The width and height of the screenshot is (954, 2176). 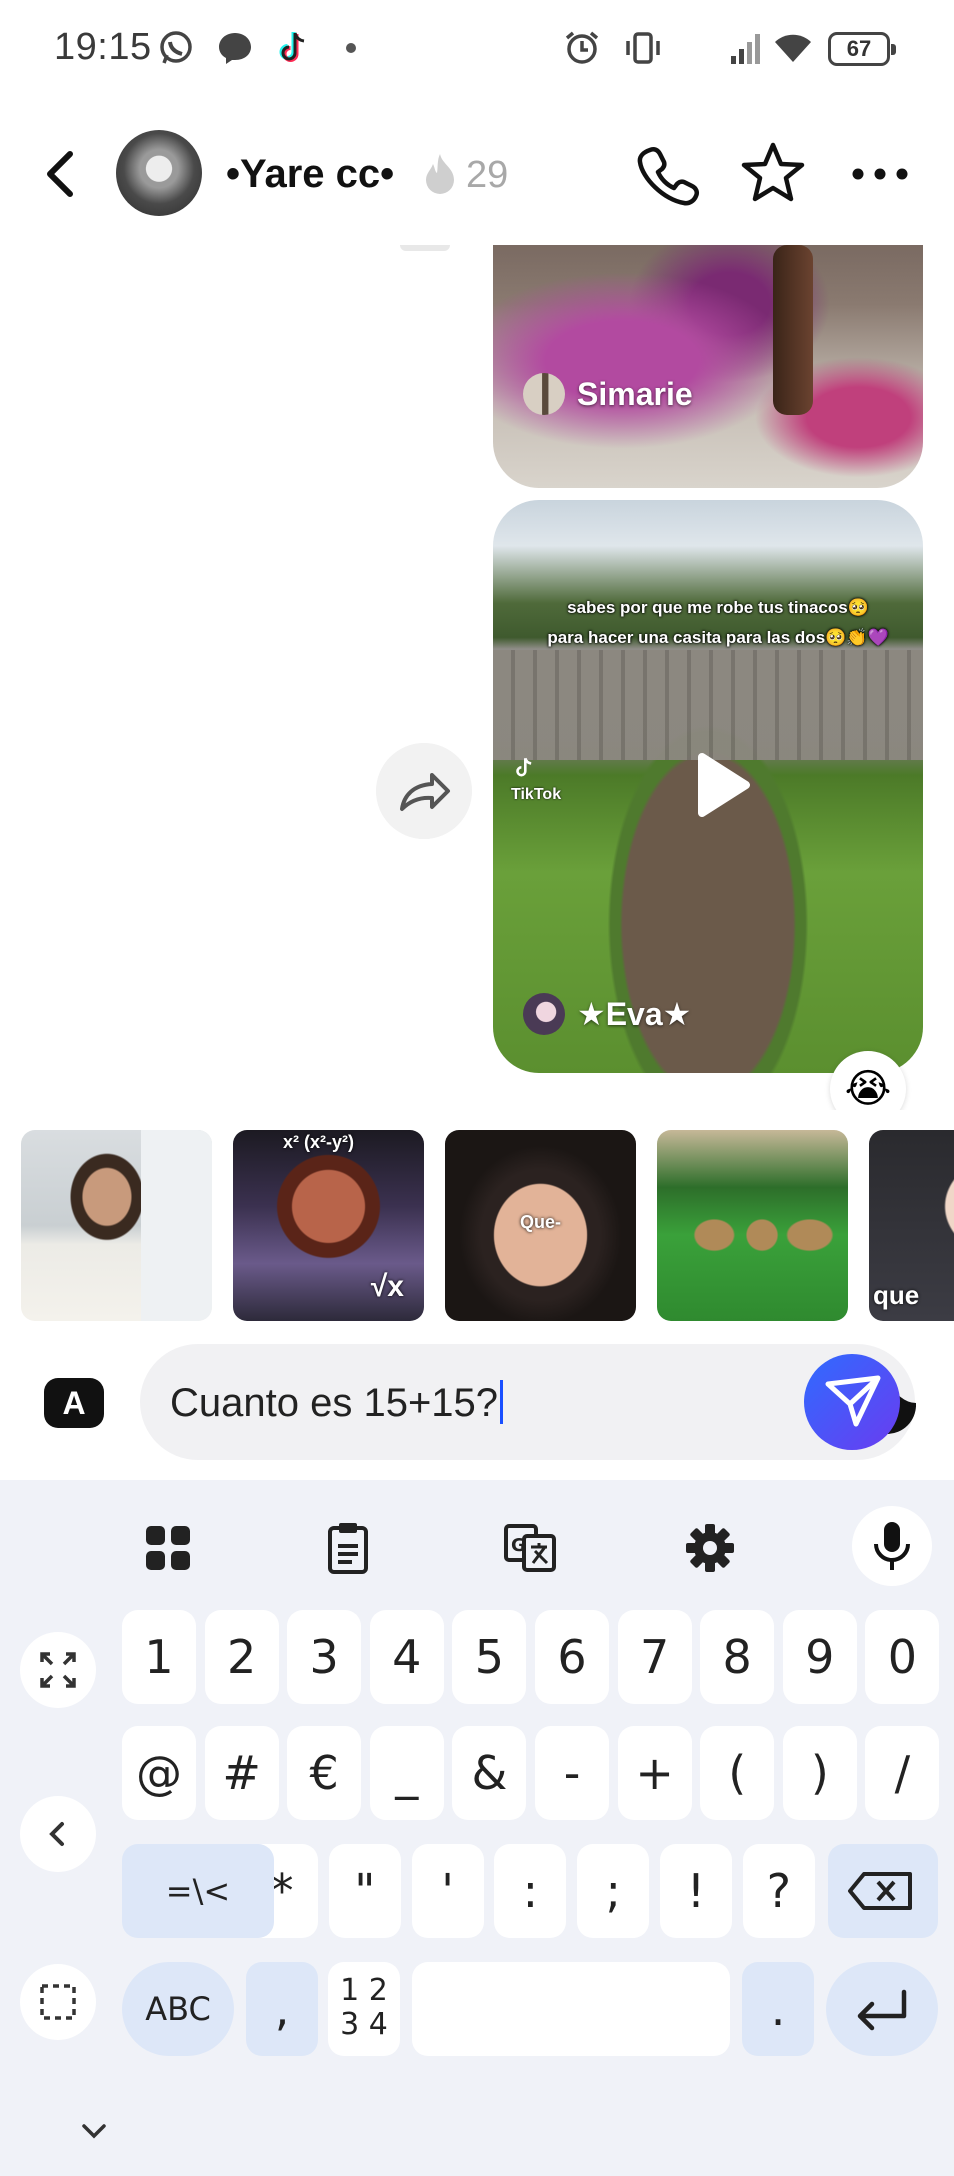 What do you see at coordinates (348, 1548) in the screenshot?
I see `clipboard-icon` at bounding box center [348, 1548].